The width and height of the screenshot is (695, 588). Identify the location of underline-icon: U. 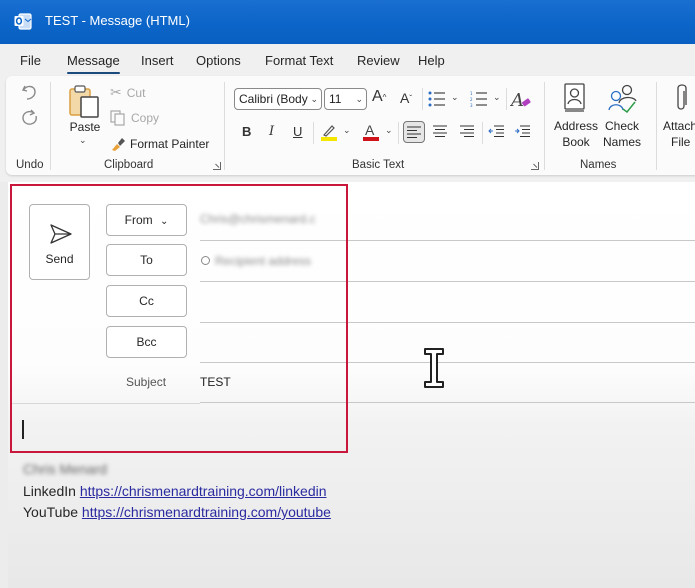
(297, 131).